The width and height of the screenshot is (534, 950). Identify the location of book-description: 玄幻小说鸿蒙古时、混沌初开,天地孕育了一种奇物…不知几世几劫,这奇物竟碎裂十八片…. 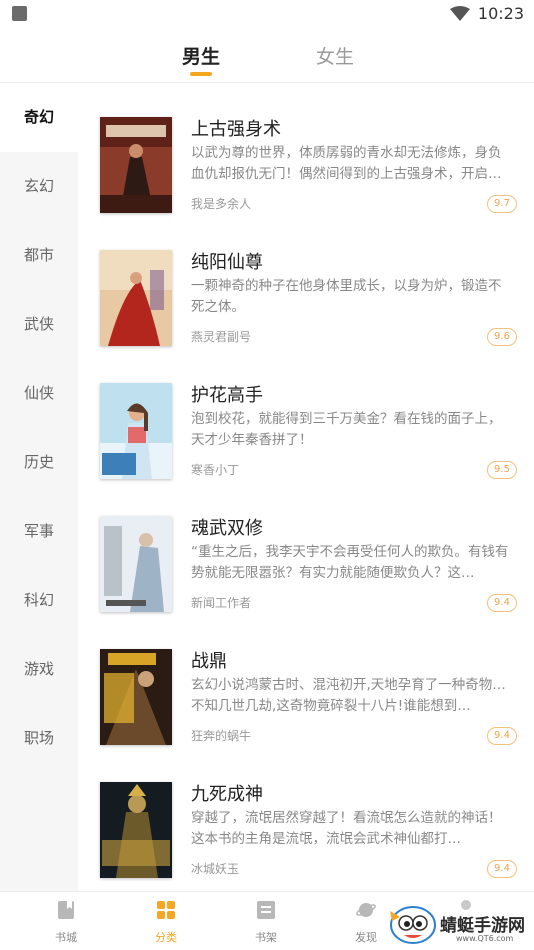
(348, 695).